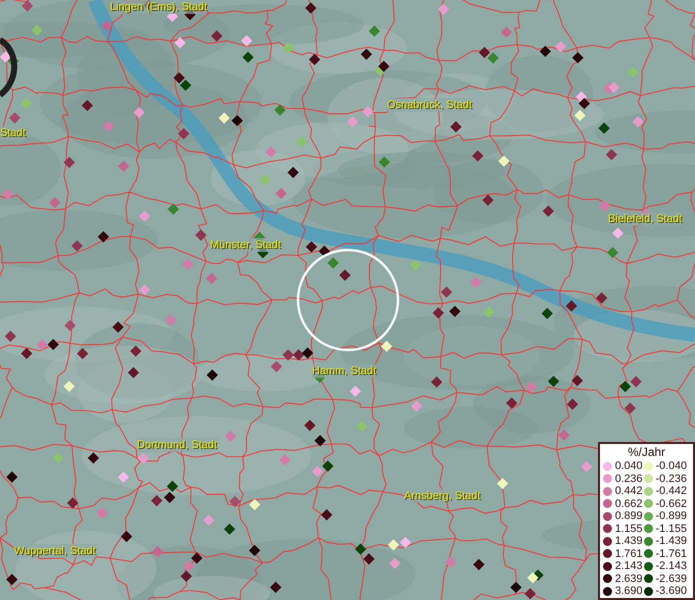 The height and width of the screenshot is (600, 695). Describe the element at coordinates (672, 591) in the screenshot. I see `legend-value: -3.690` at that location.